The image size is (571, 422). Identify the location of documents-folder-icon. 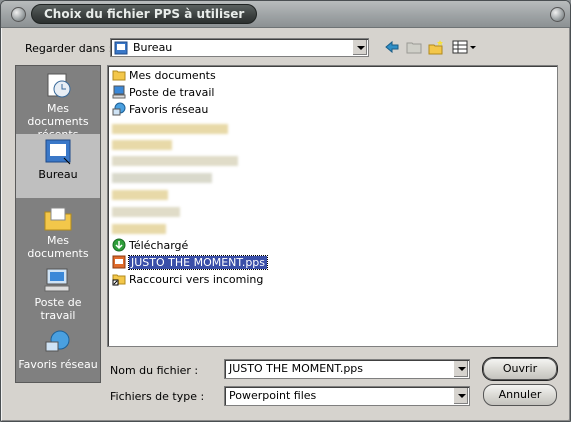
(119, 75).